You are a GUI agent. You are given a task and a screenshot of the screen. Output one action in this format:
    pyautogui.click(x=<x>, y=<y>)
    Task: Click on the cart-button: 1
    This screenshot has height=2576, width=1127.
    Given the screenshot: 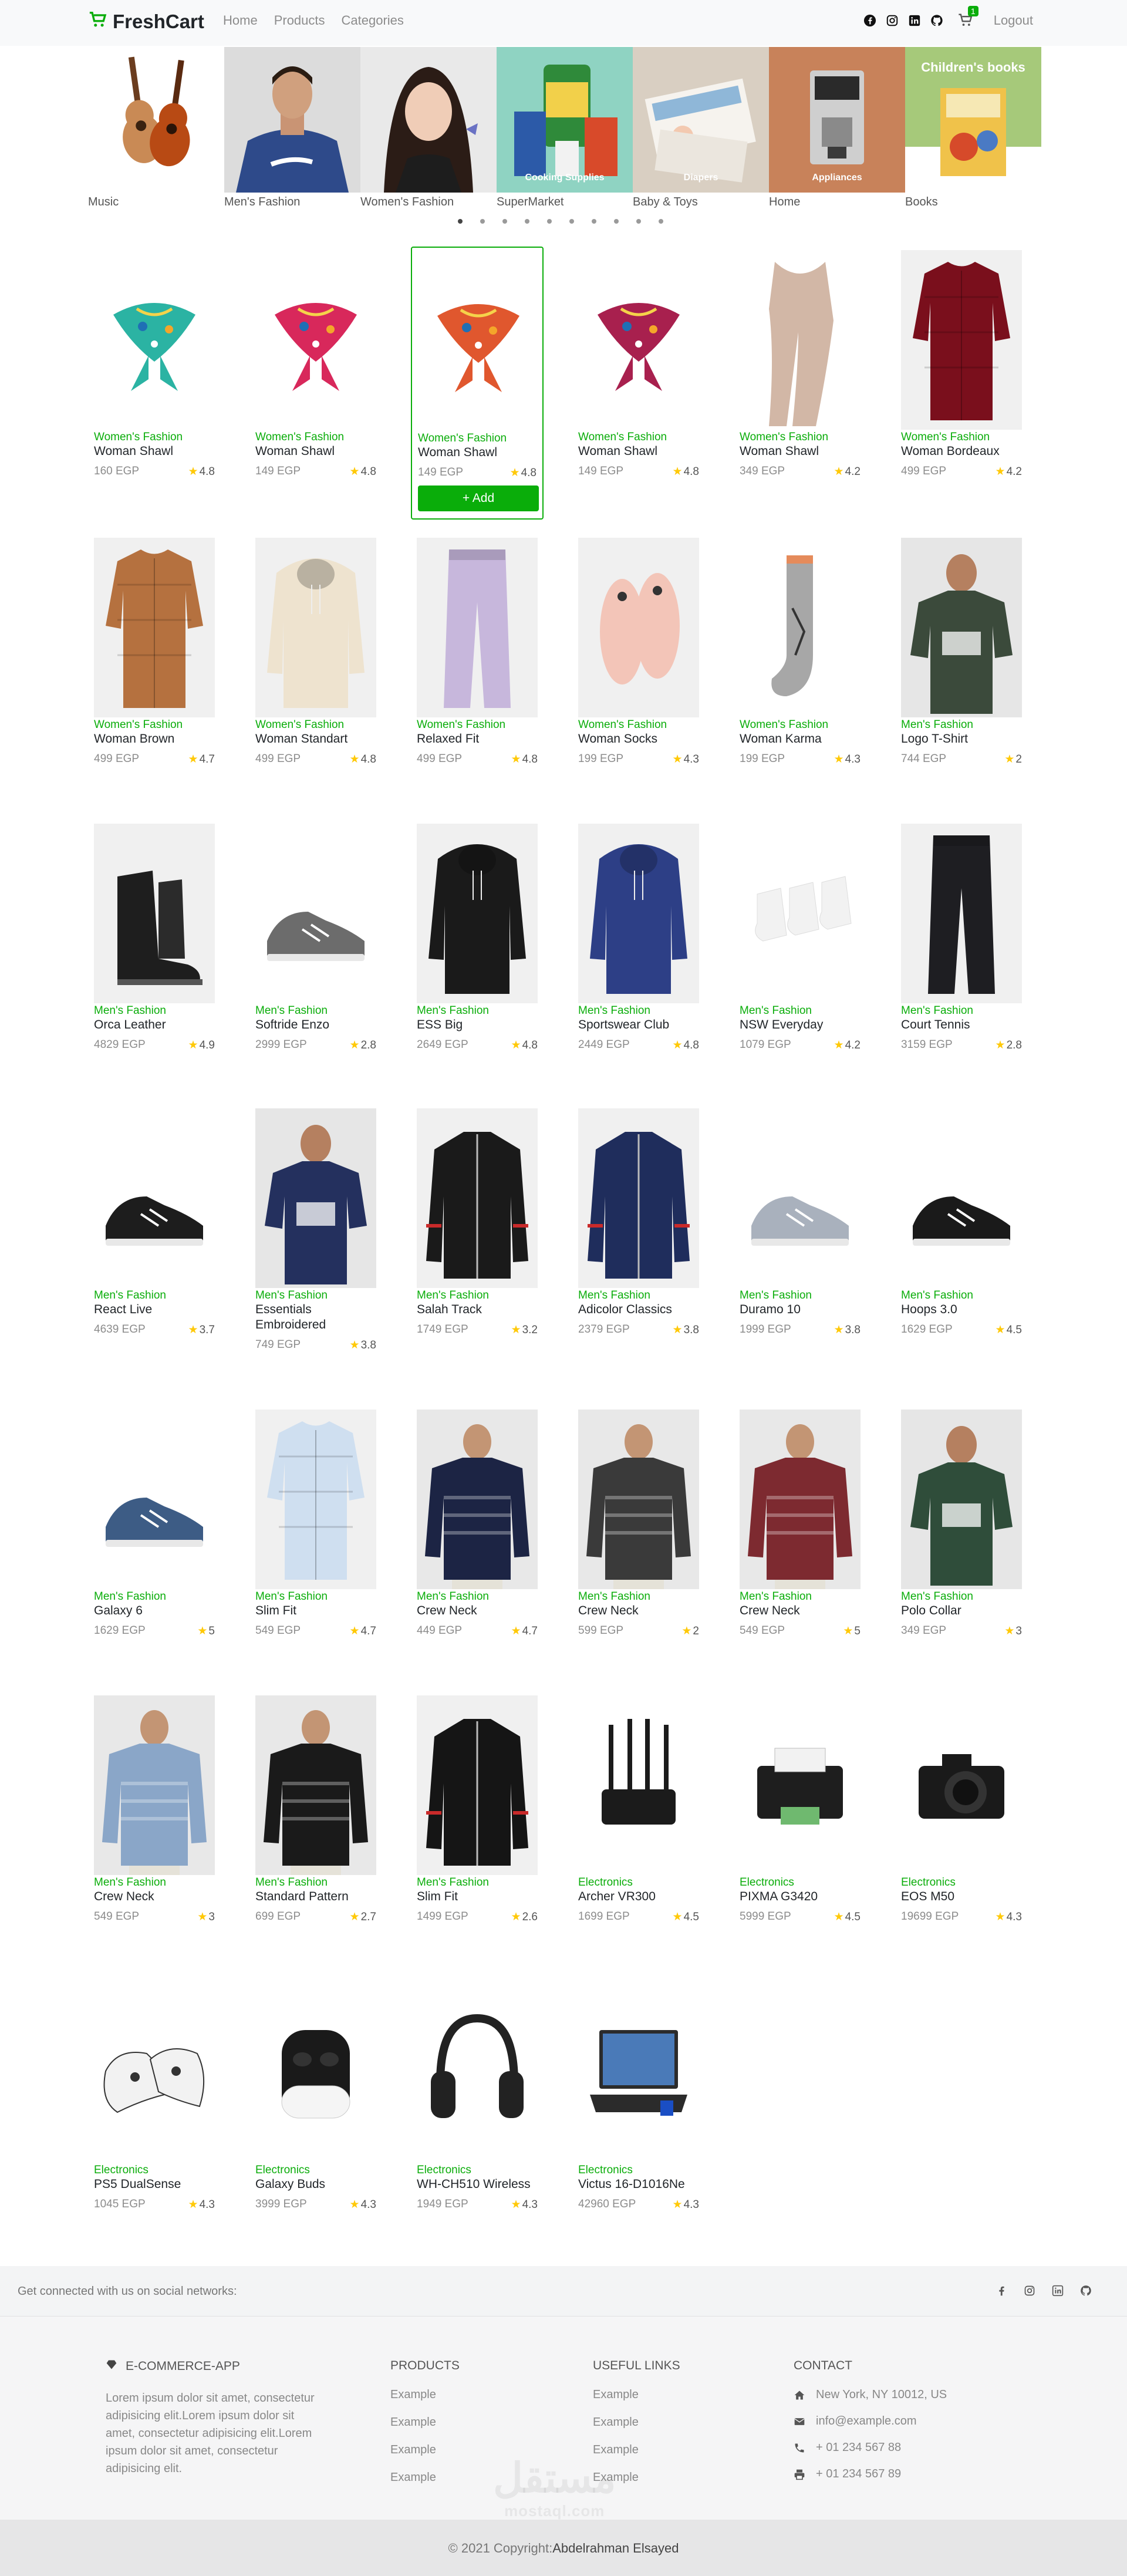 What is the action you would take?
    pyautogui.click(x=968, y=17)
    